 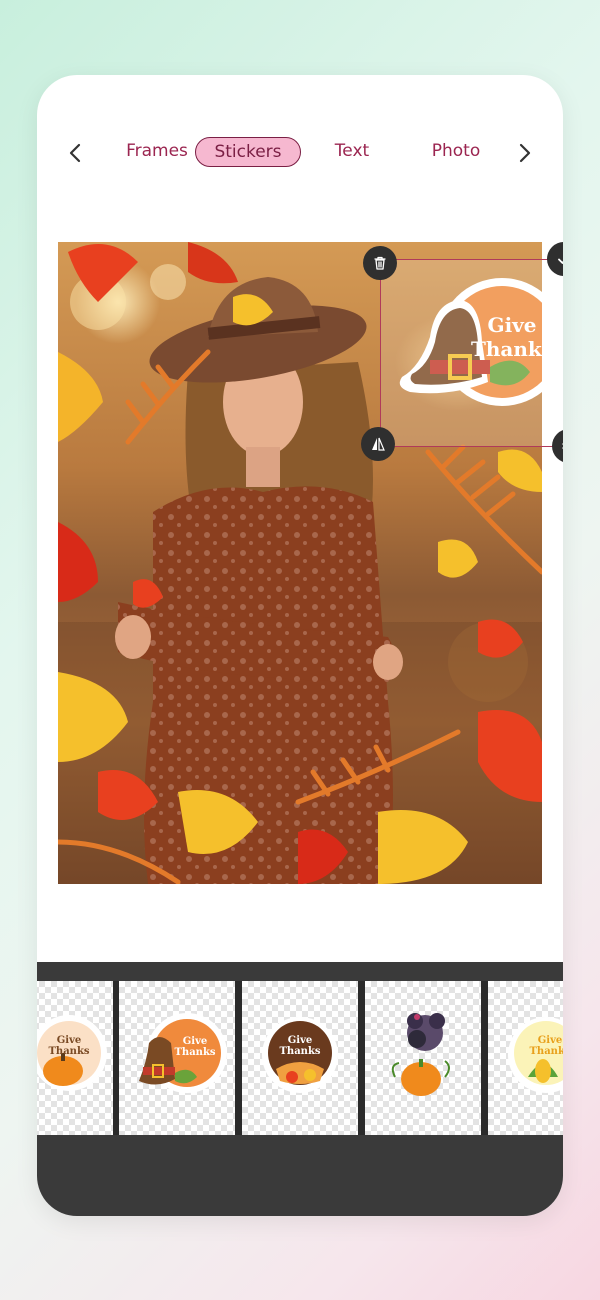 What do you see at coordinates (525, 153) in the screenshot?
I see `chevron-right-icon` at bounding box center [525, 153].